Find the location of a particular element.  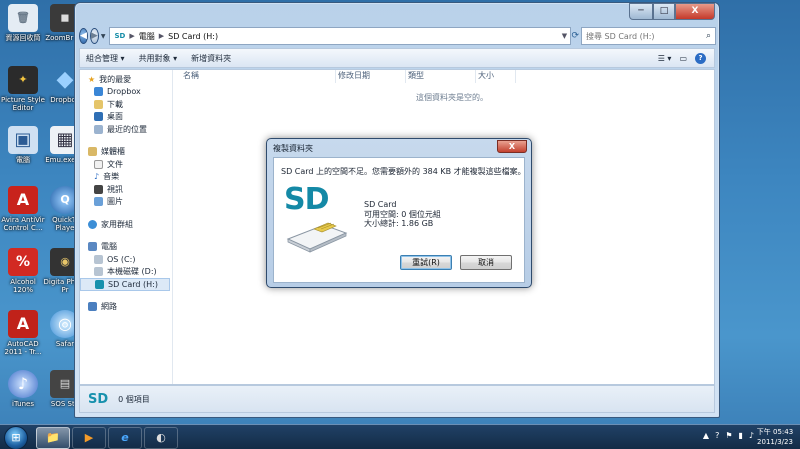

desktop-icon-recycle-bin: 🗑 資源回收筒 is located at coordinates (23, 23).